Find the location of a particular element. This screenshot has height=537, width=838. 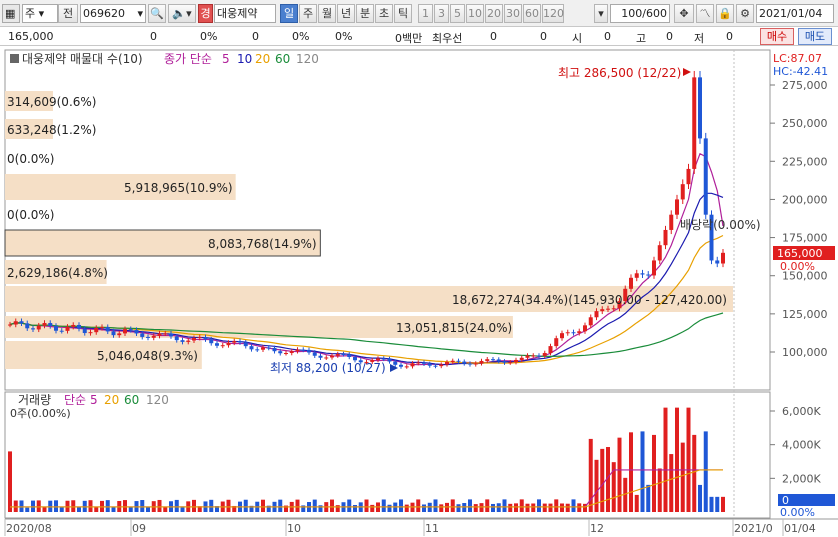

price-tick-label: 225,000 is located at coordinates (805, 161).